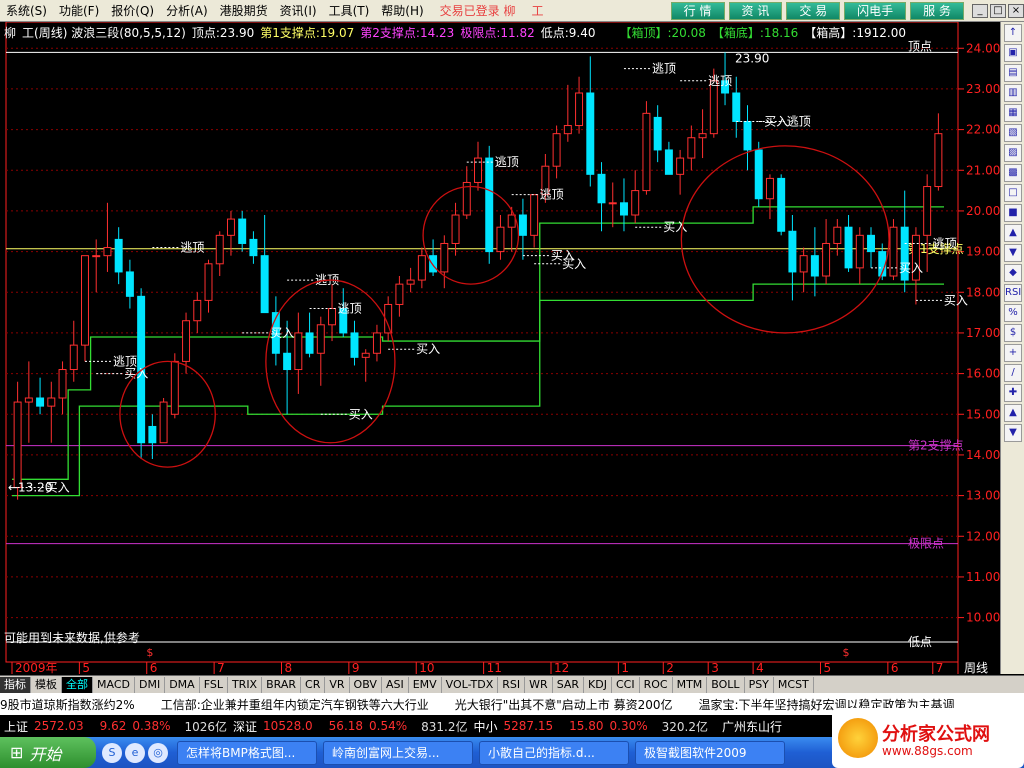  What do you see at coordinates (998, 10) in the screenshot?
I see `maximize-icon: □` at bounding box center [998, 10].